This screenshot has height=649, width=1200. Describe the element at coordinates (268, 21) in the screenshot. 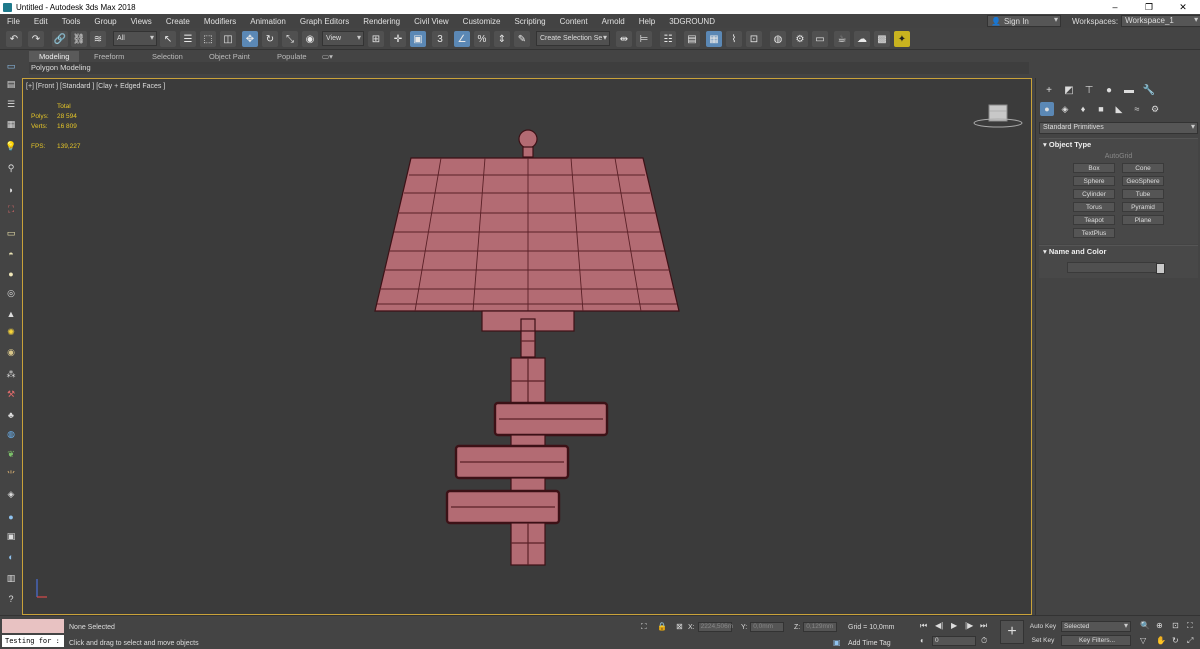

I see `menu-animation: Animation` at that location.